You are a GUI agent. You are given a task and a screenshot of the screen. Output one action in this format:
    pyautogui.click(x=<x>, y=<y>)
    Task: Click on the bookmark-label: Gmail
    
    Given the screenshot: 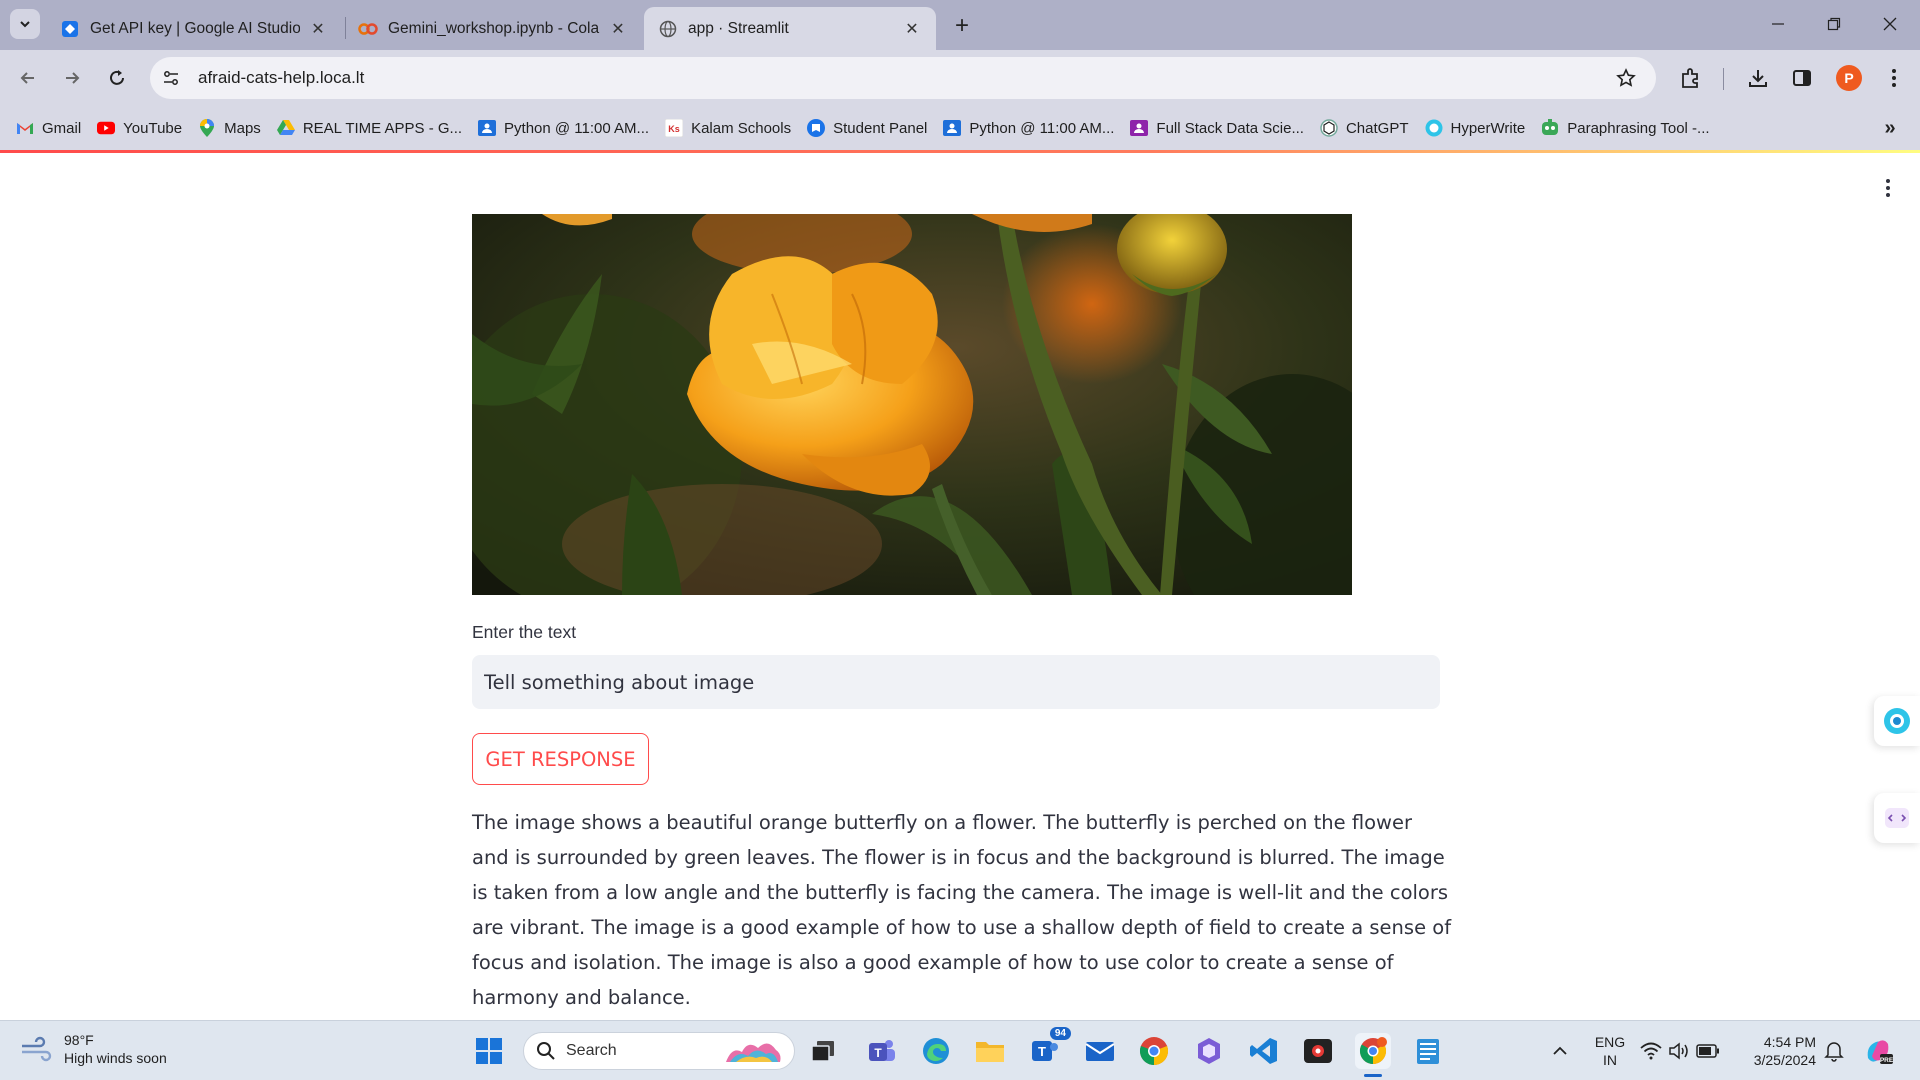 What is the action you would take?
    pyautogui.click(x=62, y=128)
    